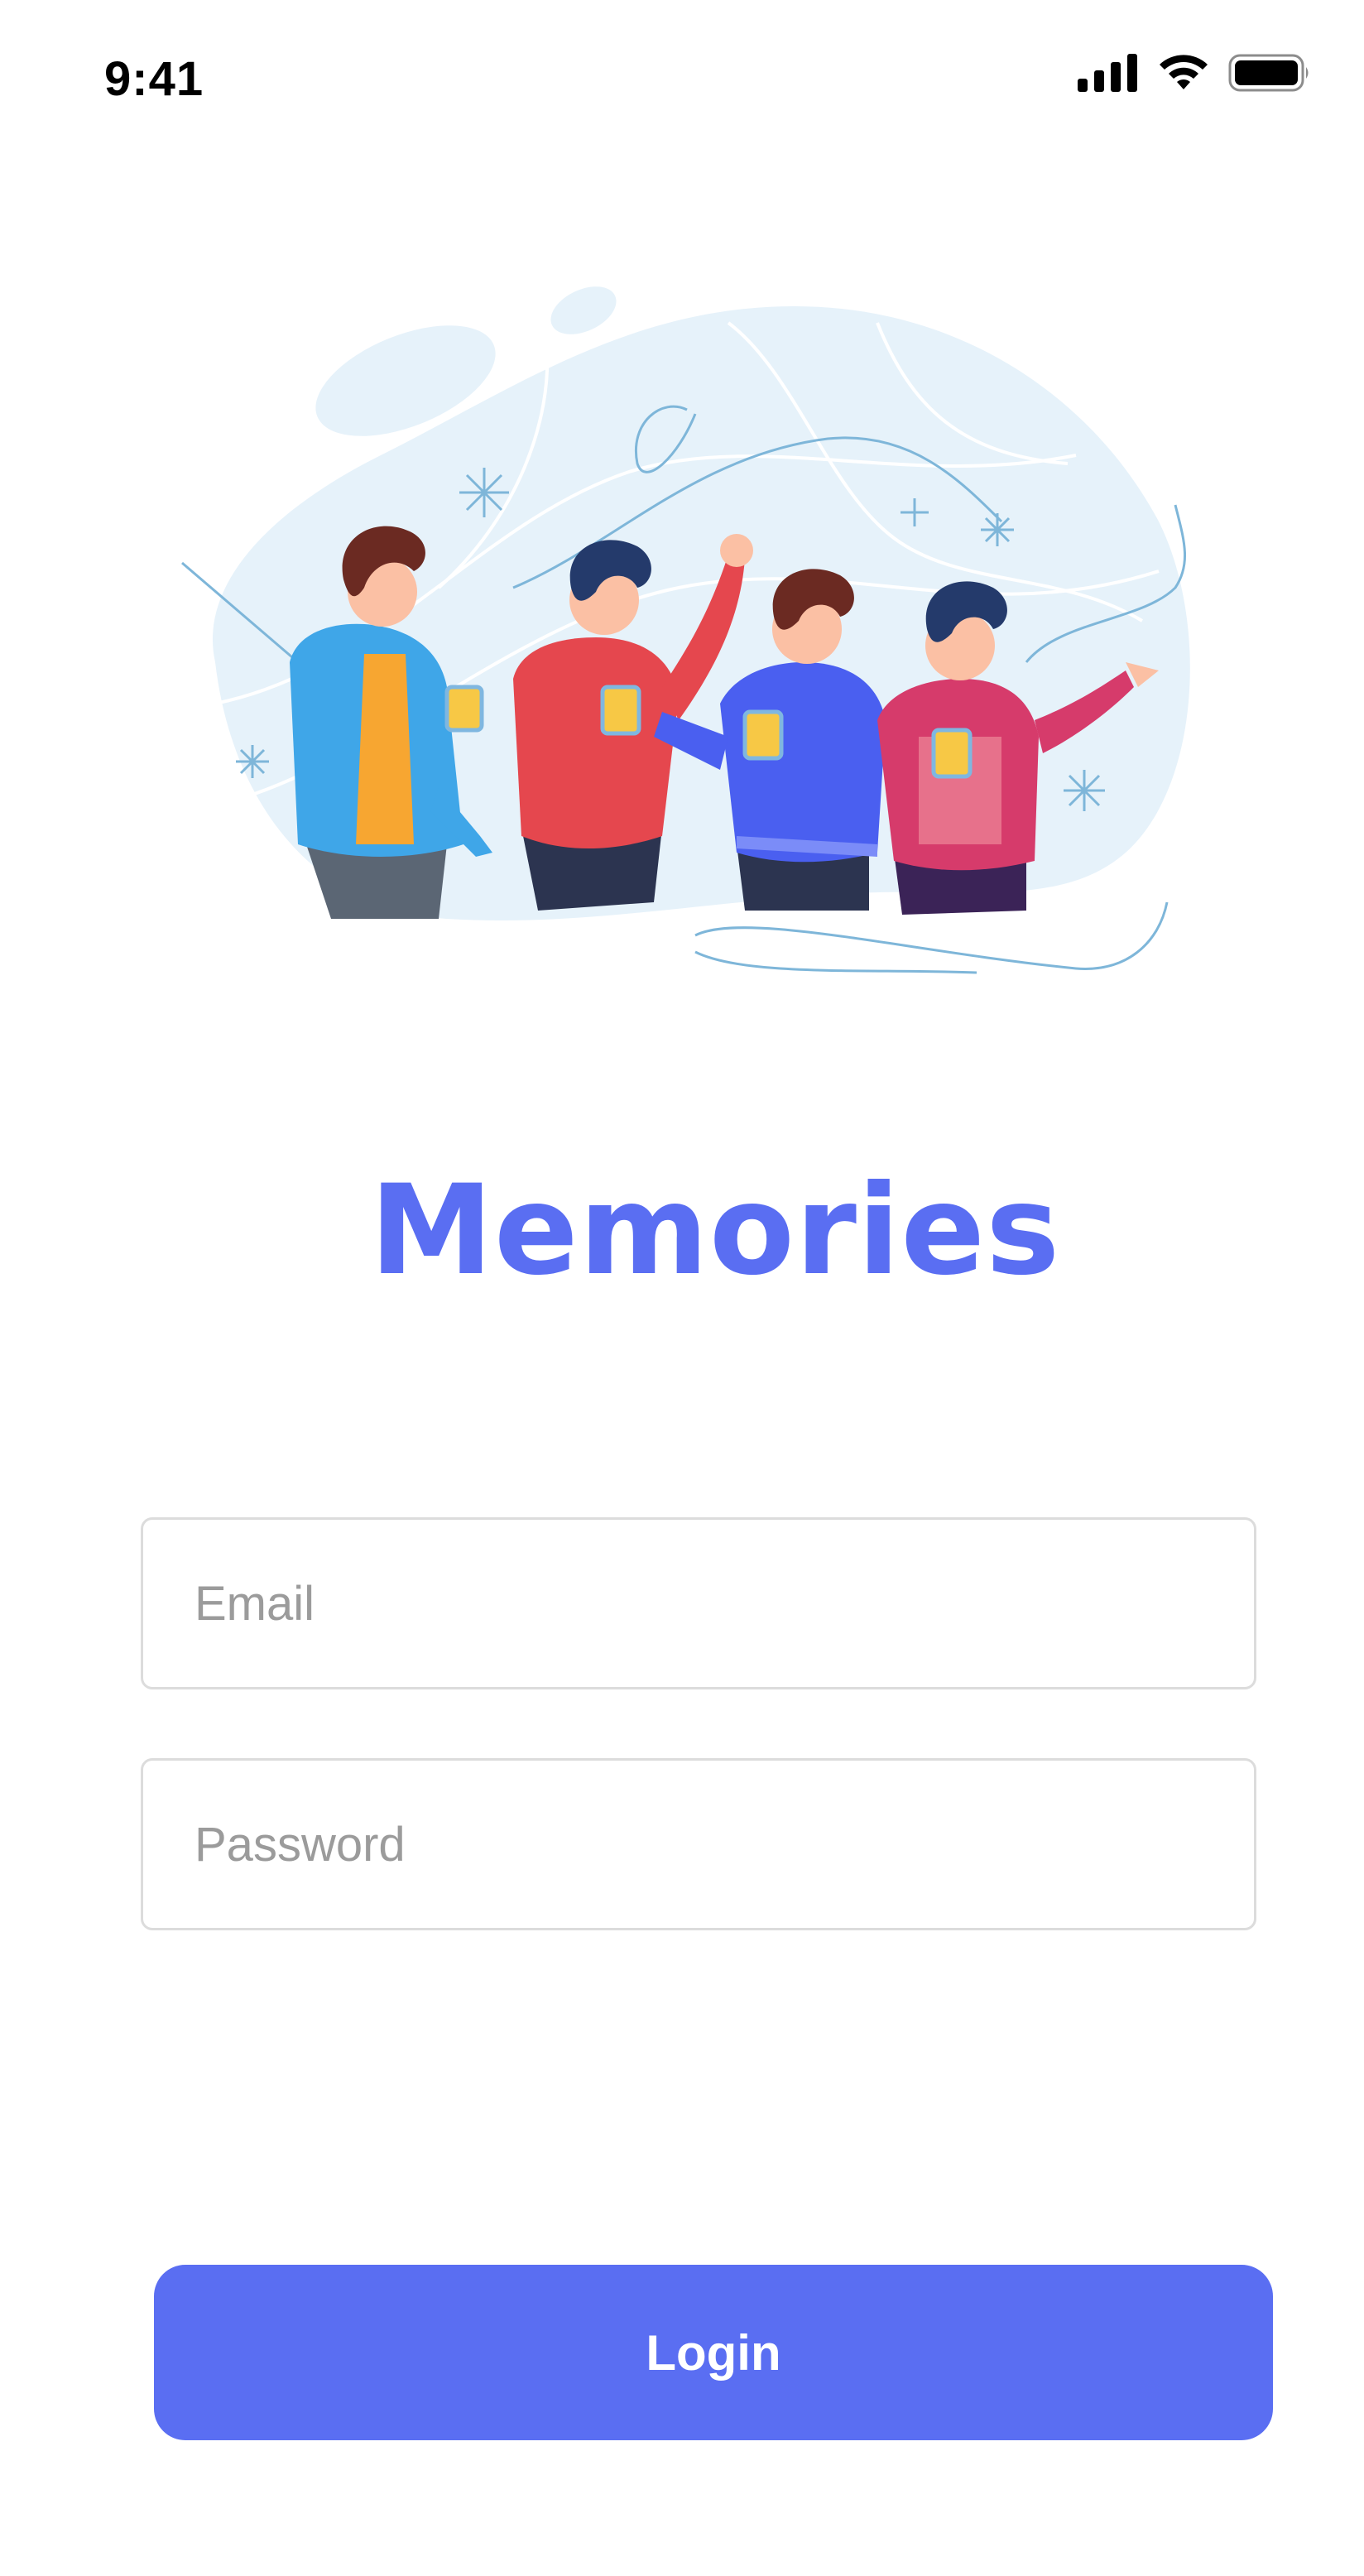  Describe the element at coordinates (1268, 73) in the screenshot. I see `battery-icon` at that location.